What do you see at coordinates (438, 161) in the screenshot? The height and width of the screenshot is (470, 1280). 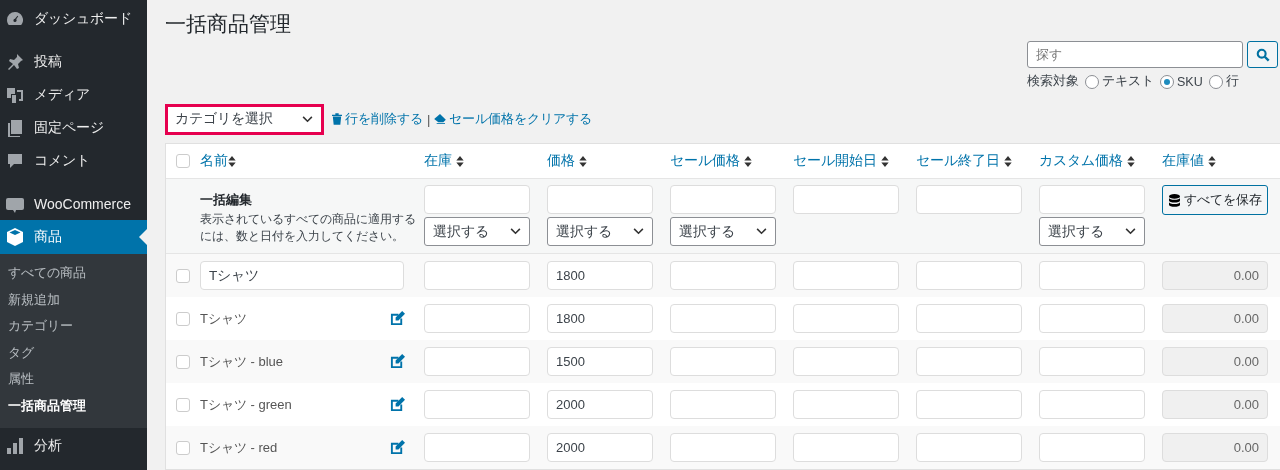 I see `column-header: 在庫` at bounding box center [438, 161].